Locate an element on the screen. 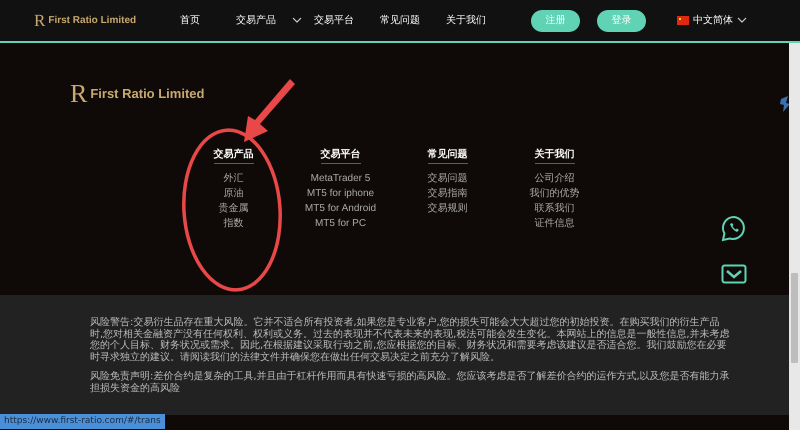 The image size is (800, 430). footer-link: MT5 for Android is located at coordinates (340, 208).